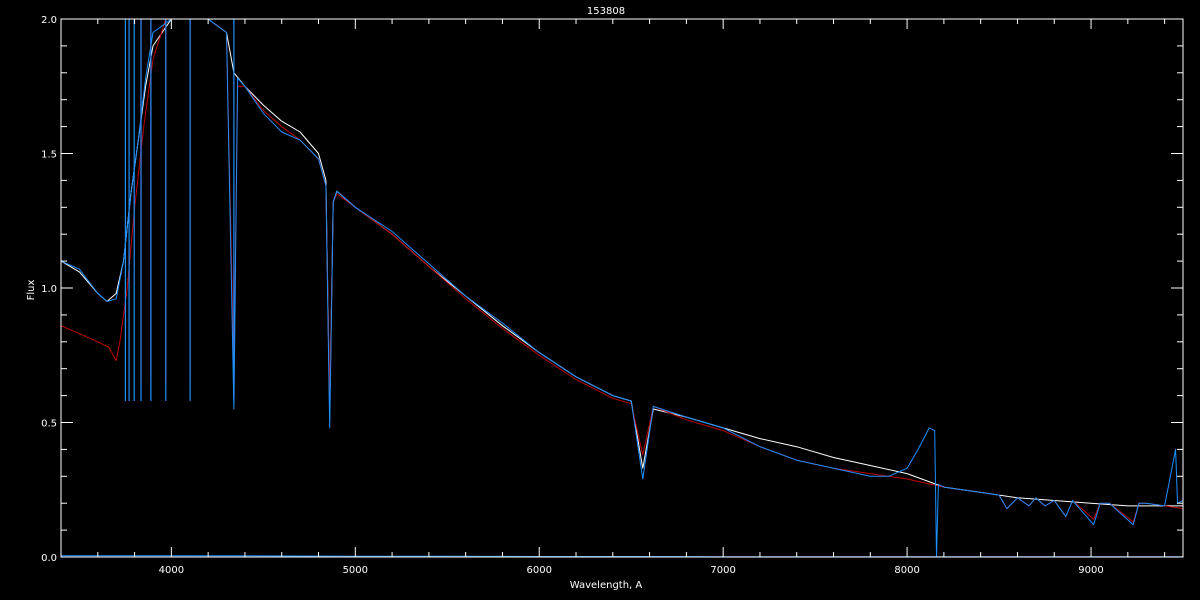 This screenshot has height=600, width=1200. What do you see at coordinates (49, 289) in the screenshot?
I see `y-tick-label: 1.0` at bounding box center [49, 289].